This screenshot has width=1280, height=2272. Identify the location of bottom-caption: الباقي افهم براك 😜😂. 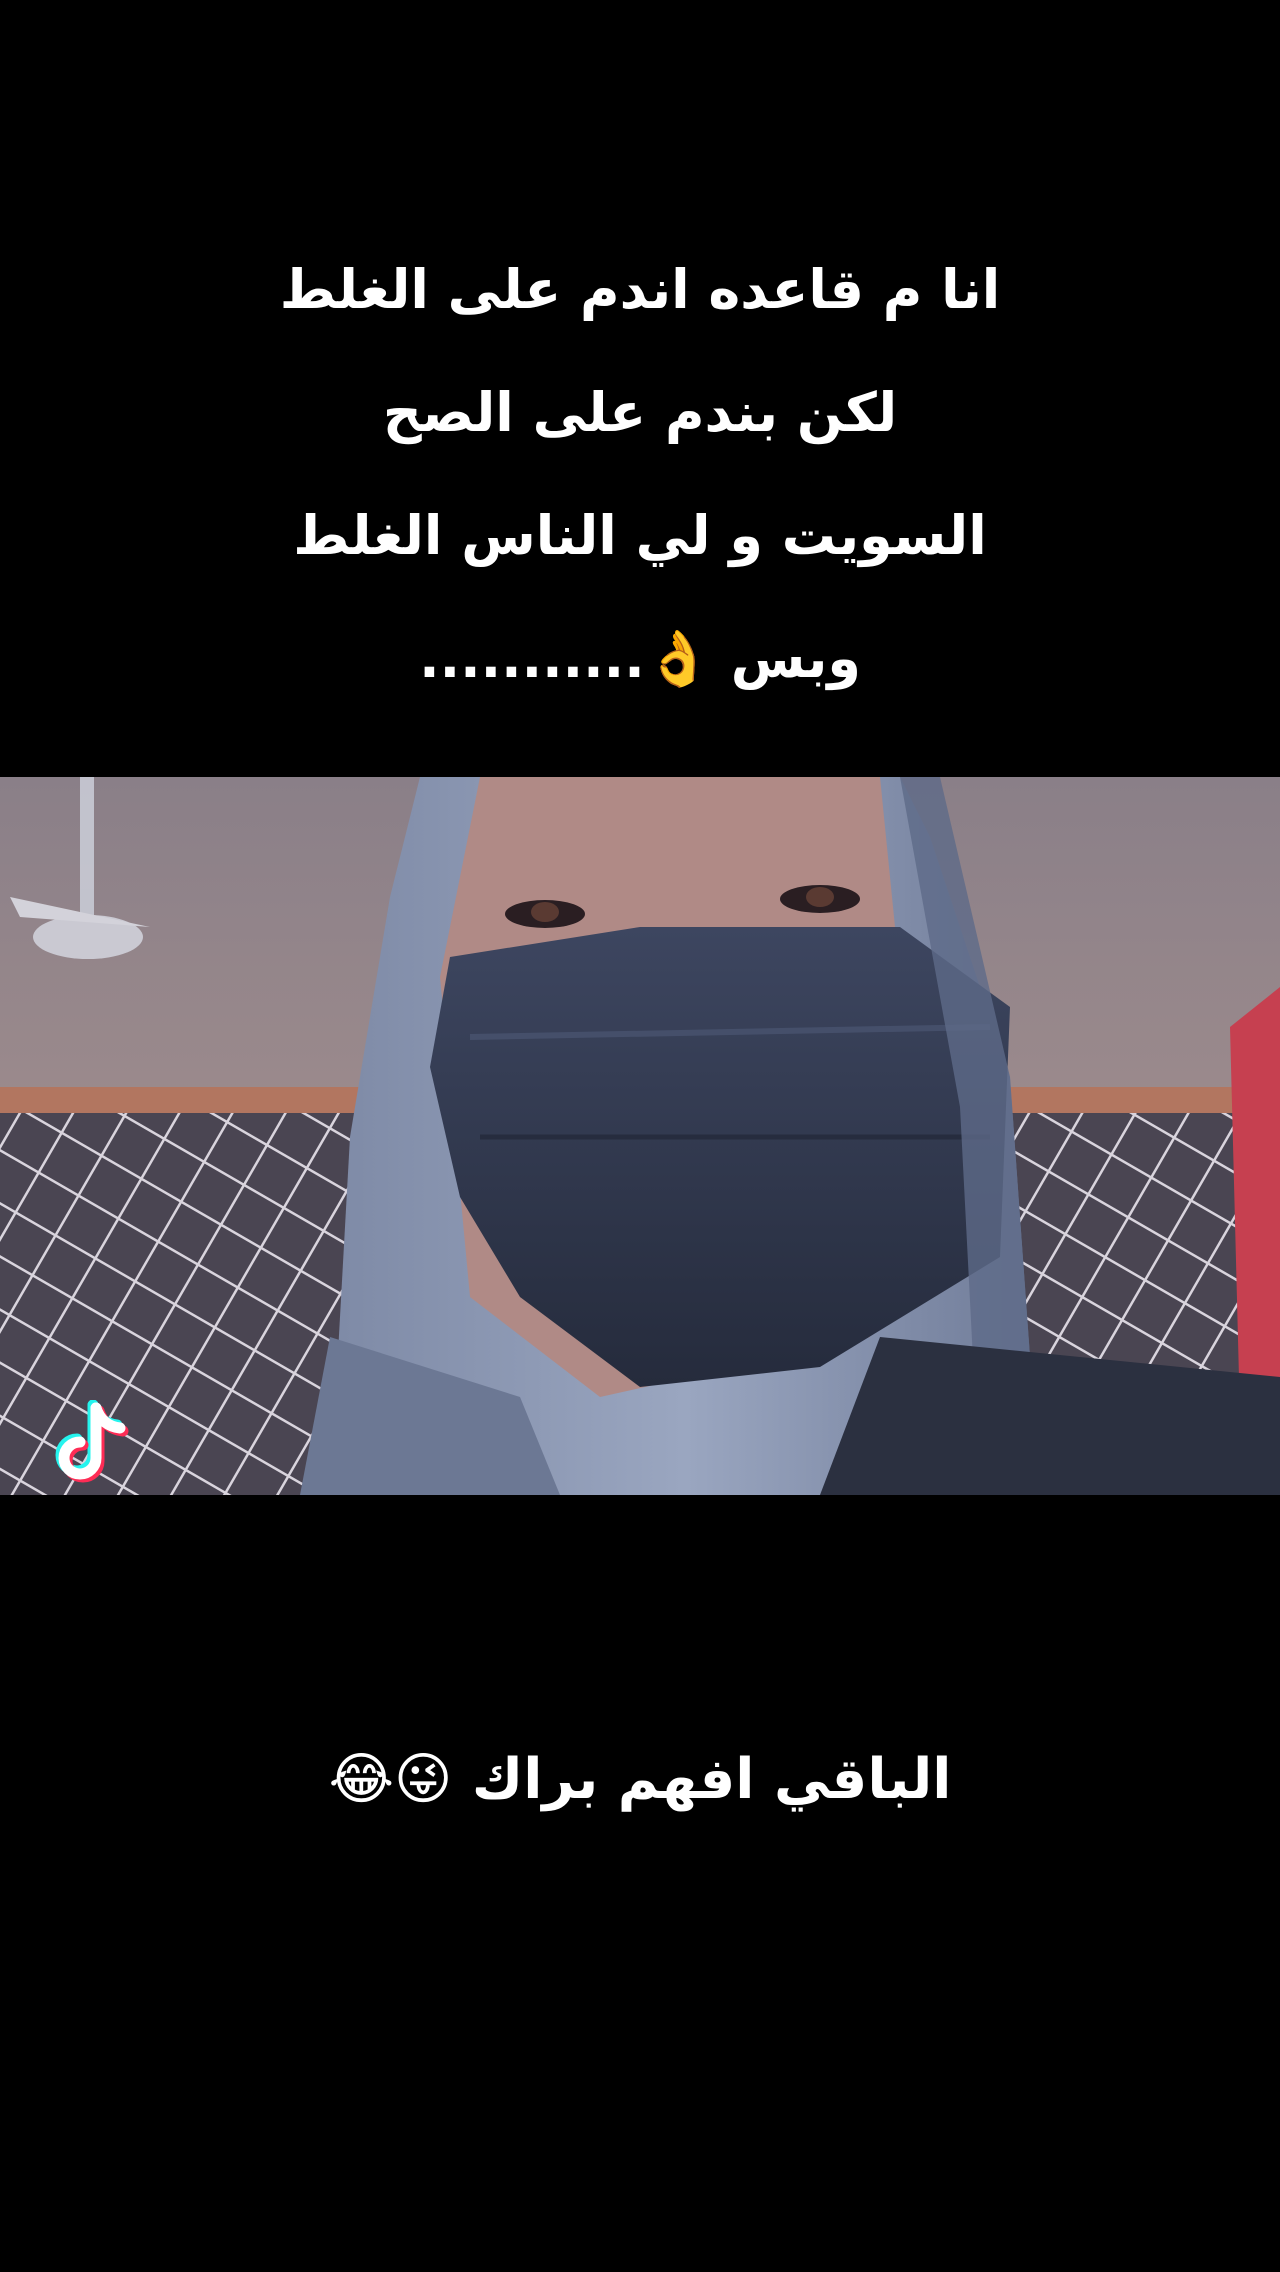
(640, 1779).